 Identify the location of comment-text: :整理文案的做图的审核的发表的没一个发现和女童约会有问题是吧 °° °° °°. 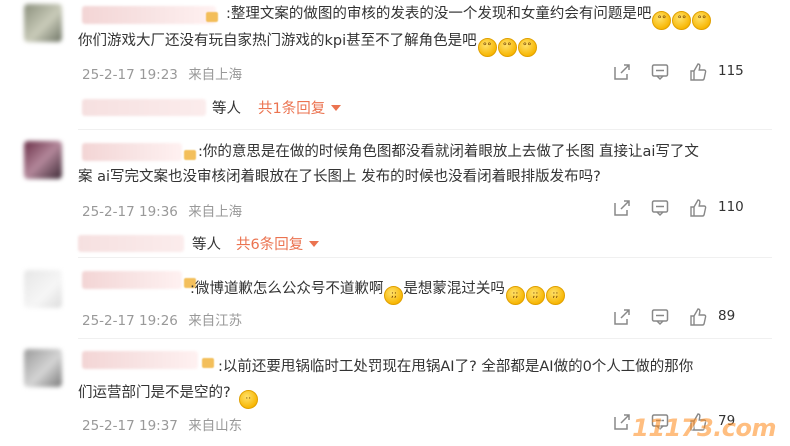
(498, 16).